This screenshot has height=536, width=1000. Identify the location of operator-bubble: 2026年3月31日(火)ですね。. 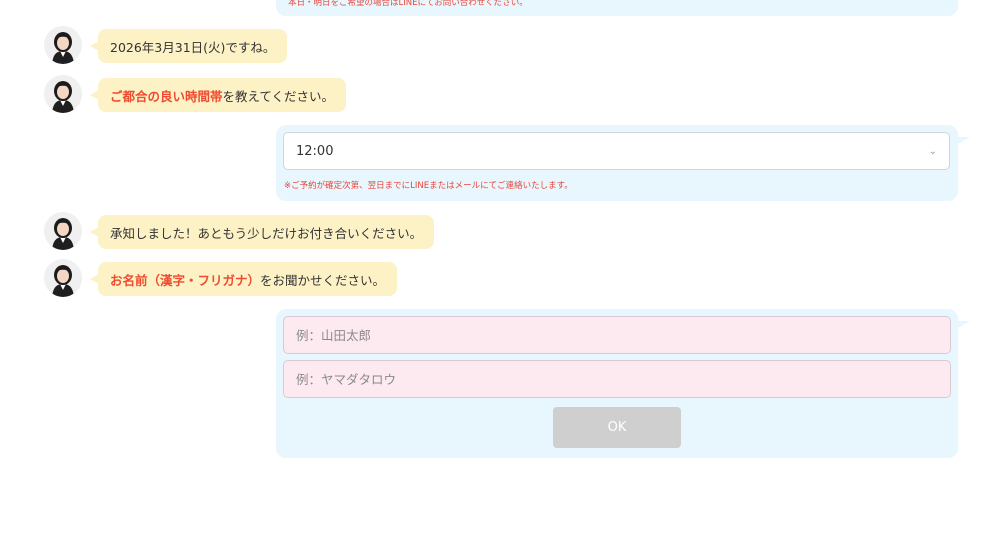
(188, 46).